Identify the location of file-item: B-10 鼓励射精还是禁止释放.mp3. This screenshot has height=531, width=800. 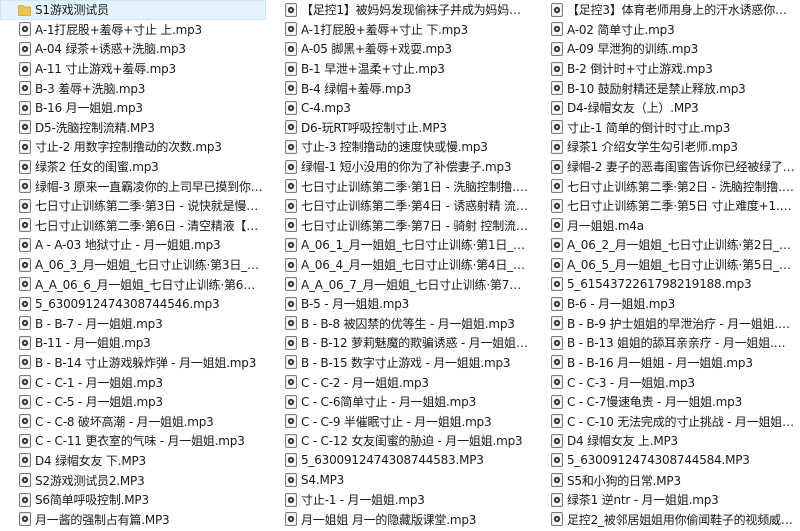
(666, 88).